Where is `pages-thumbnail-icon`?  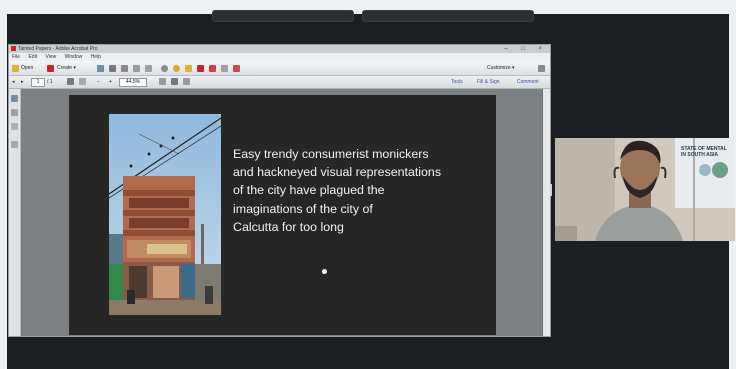
pages-thumbnail-icon is located at coordinates (14, 98).